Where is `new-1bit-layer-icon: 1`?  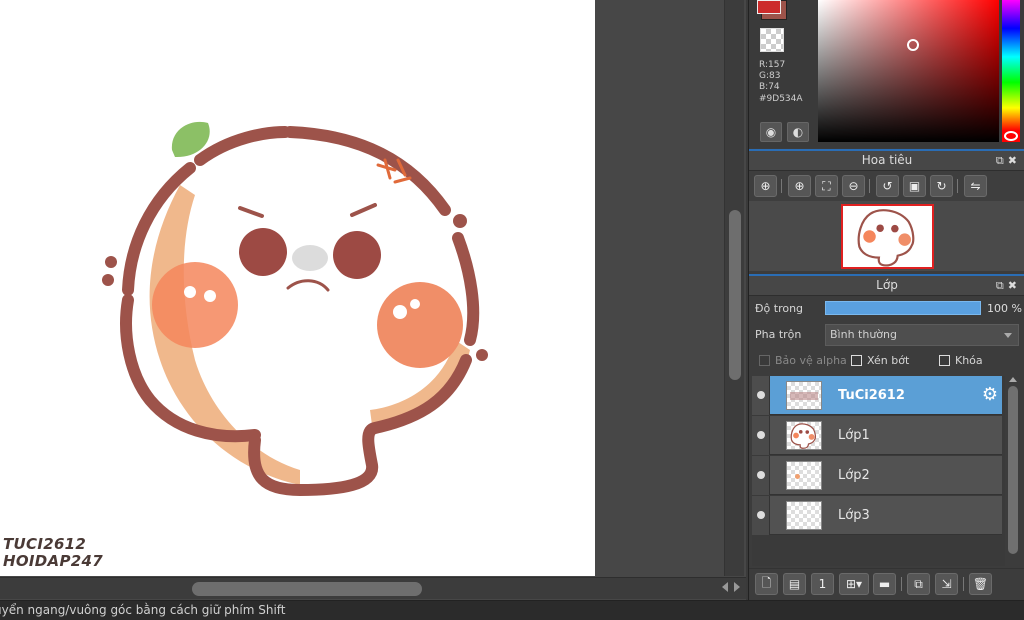 new-1bit-layer-icon: 1 is located at coordinates (822, 584).